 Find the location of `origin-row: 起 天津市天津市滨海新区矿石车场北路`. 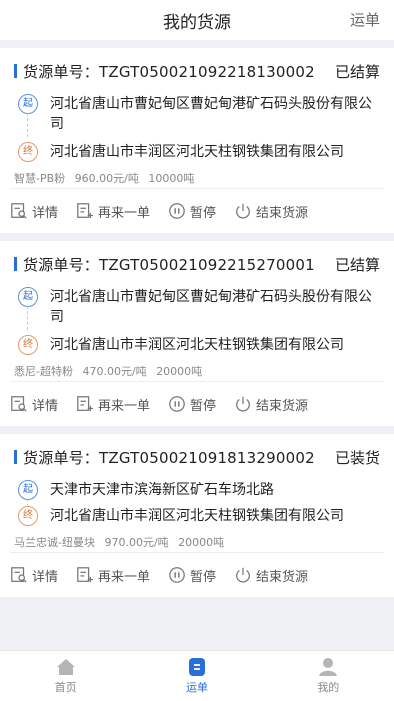

origin-row: 起 天津市天津市滨海新区矿石车场北路 is located at coordinates (199, 493).